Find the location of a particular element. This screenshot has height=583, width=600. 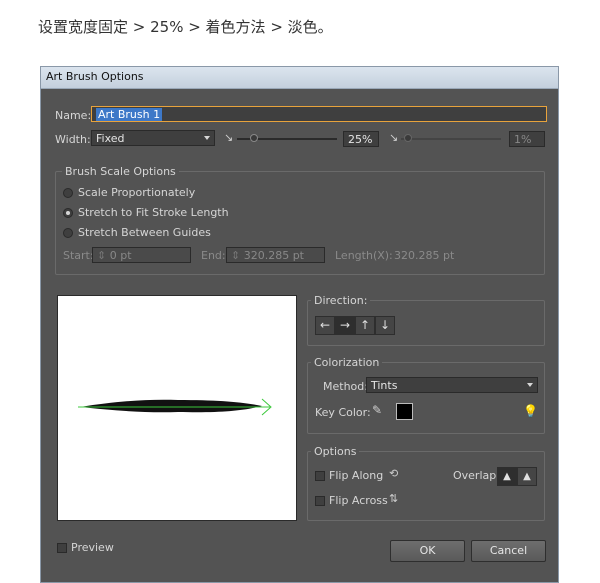

variation-icon: ↘ is located at coordinates (394, 137).